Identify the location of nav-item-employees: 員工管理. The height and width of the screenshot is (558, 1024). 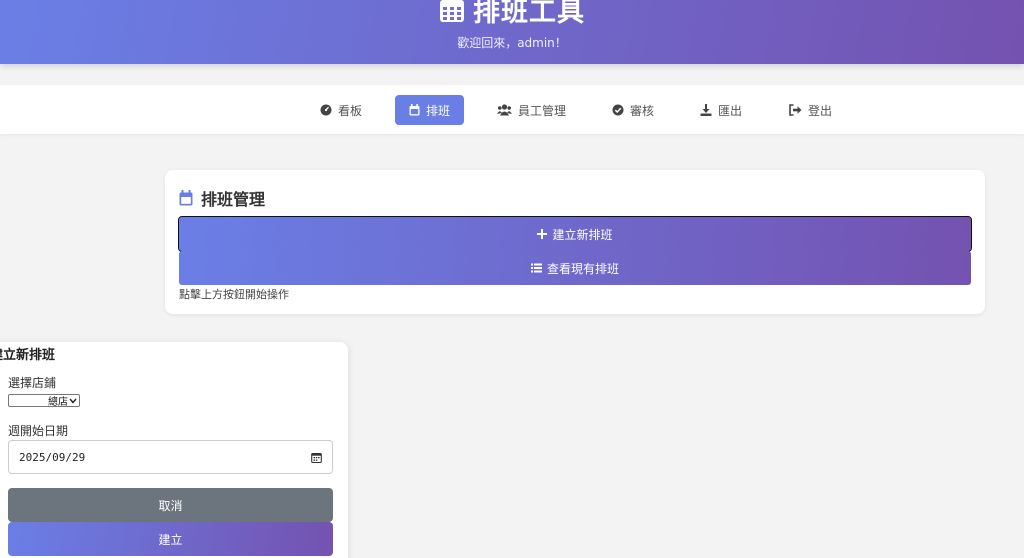
(531, 110).